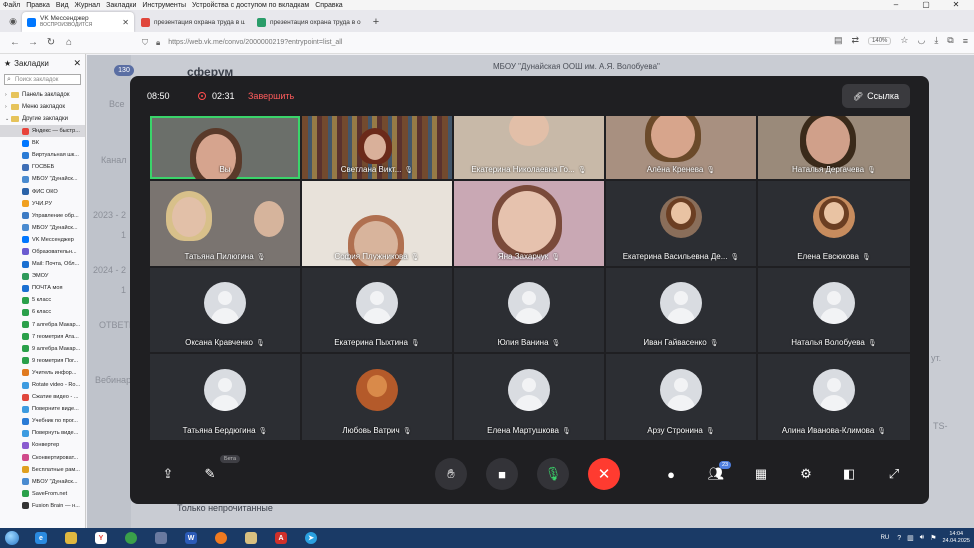 The height and width of the screenshot is (548, 974). I want to click on participant-tile: Алина Иванова-Климова 🎙︎, so click(834, 397).